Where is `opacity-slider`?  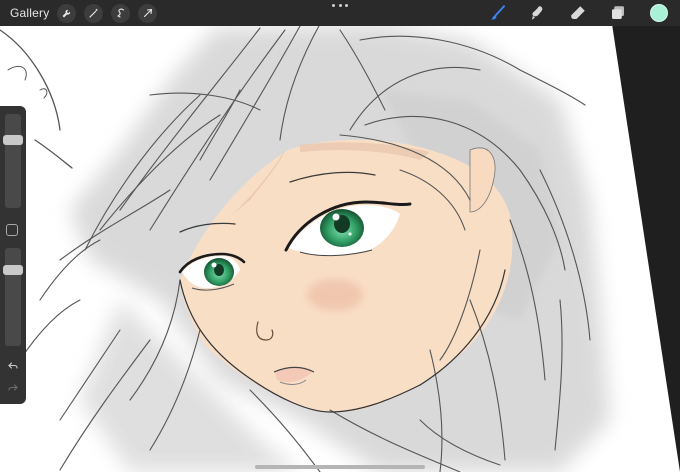
opacity-slider is located at coordinates (13, 297).